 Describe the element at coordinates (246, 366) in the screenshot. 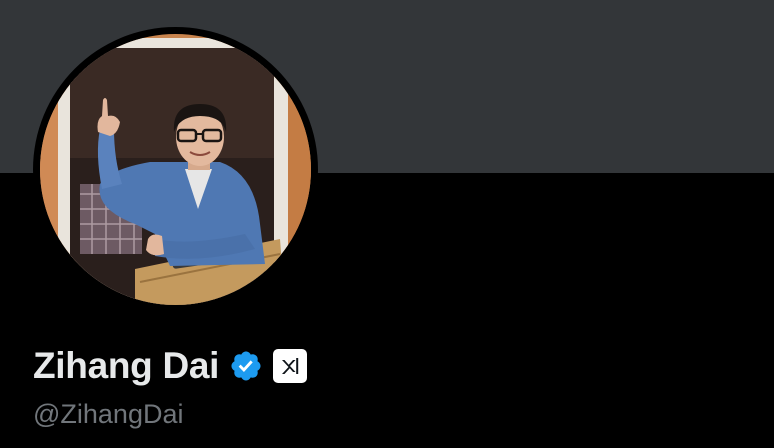

I see `verified-badge-icon` at that location.